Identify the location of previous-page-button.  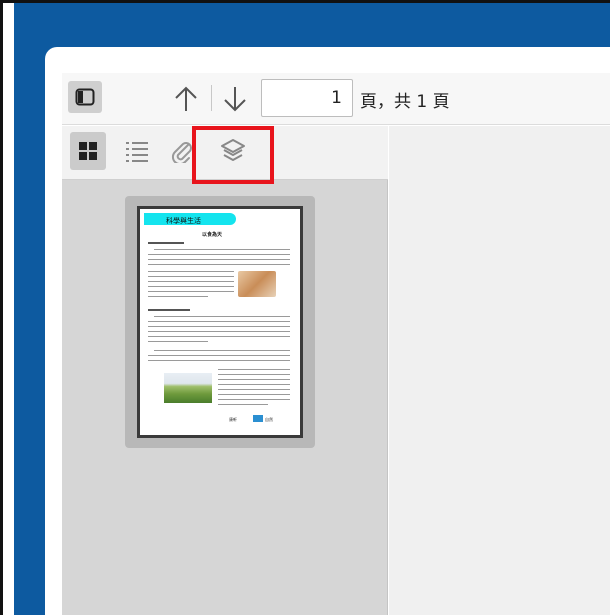
(186, 99).